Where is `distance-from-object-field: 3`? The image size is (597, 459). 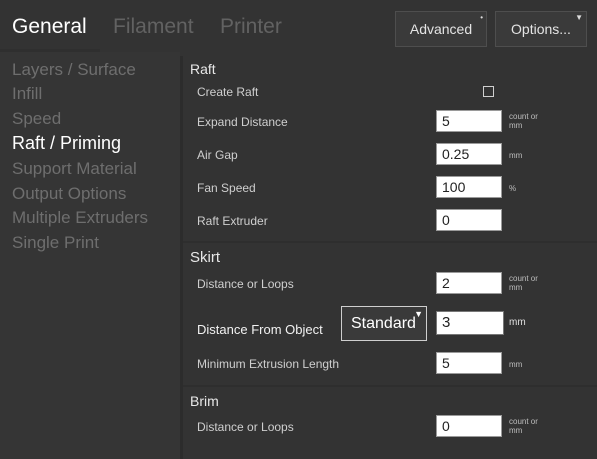
distance-from-object-field: 3 is located at coordinates (470, 323).